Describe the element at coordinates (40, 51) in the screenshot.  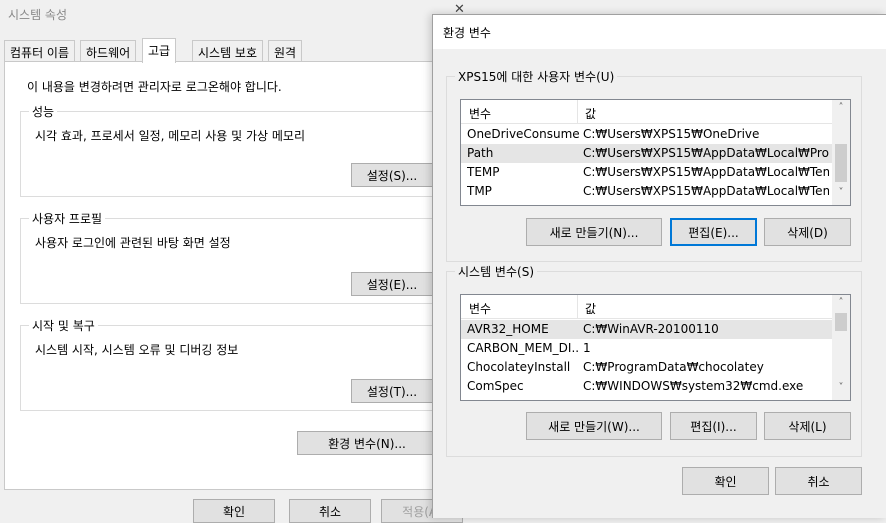
I see `tab-computer-name: 컴퓨터 이름` at that location.